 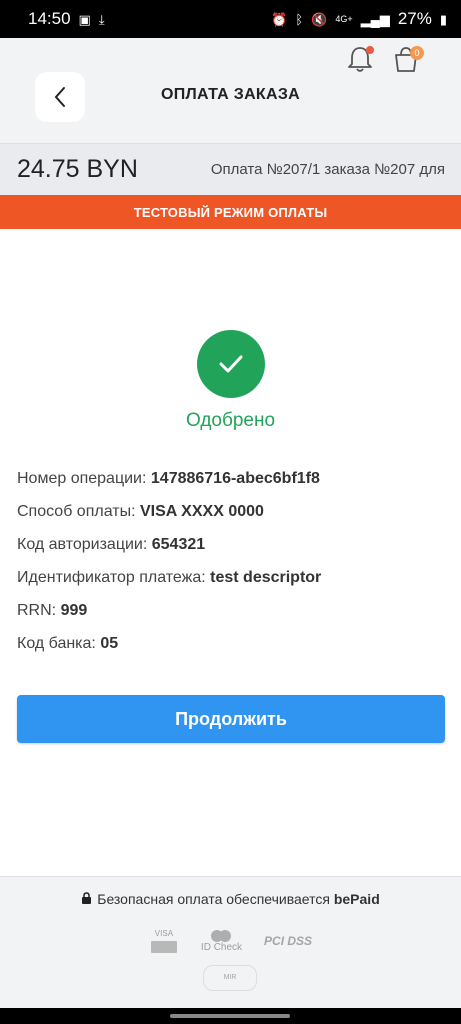 I want to click on detail-value: 05, so click(x=109, y=643).